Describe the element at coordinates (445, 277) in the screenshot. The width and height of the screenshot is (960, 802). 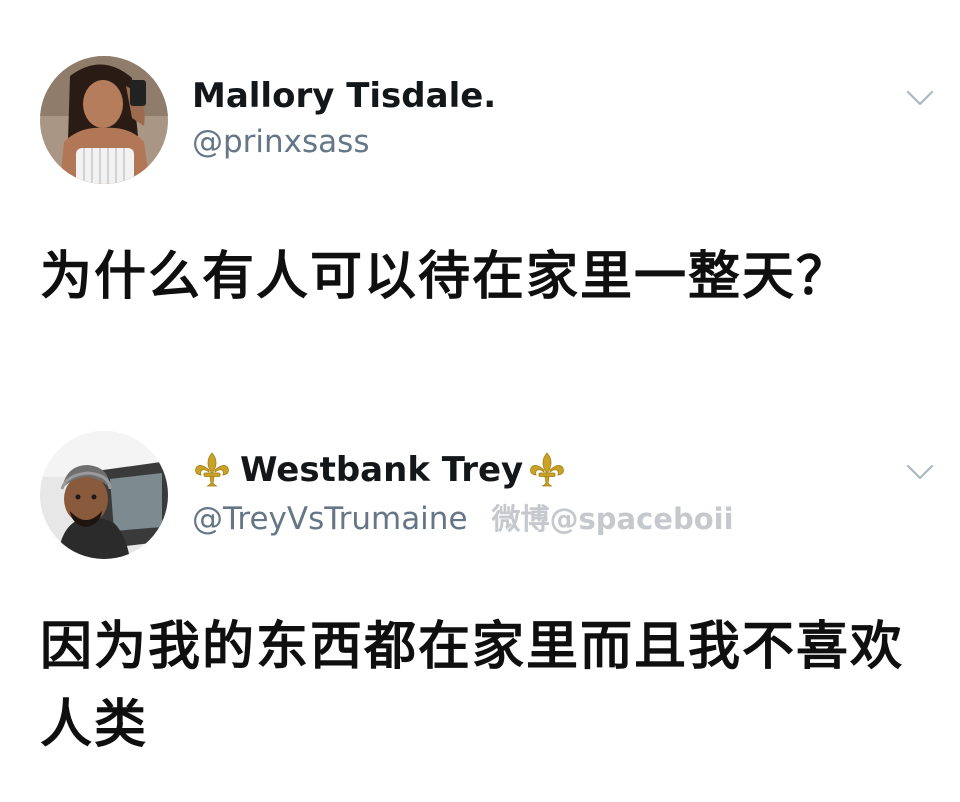
I see `tweet-text: 为什么有人可以待在家里一整天？` at that location.